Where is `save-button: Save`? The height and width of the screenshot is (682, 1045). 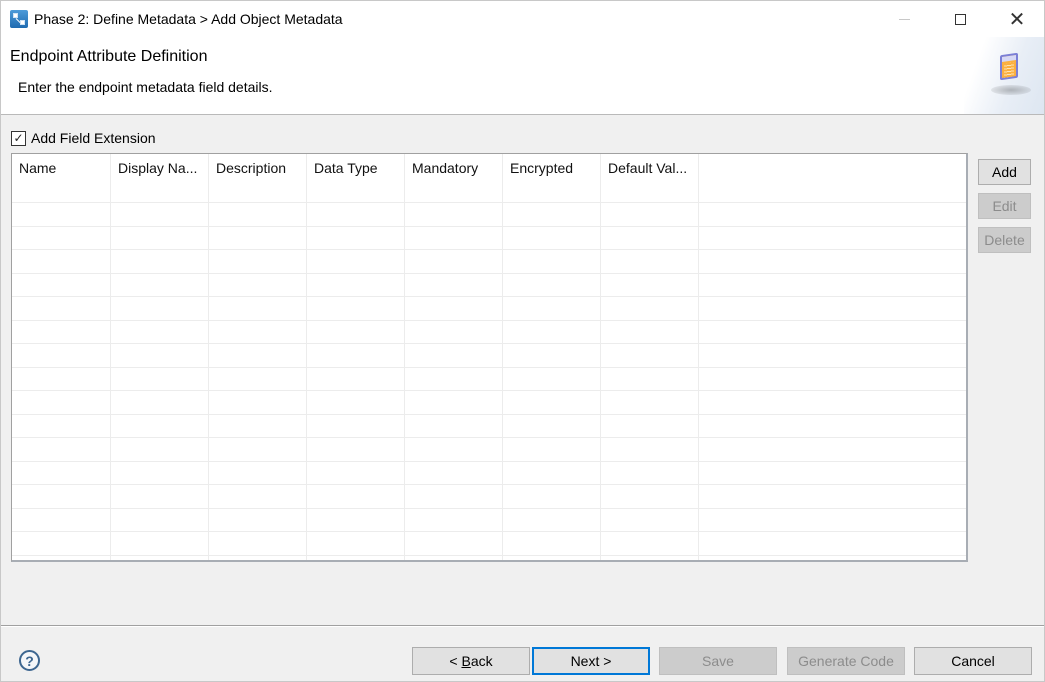
save-button: Save is located at coordinates (718, 661).